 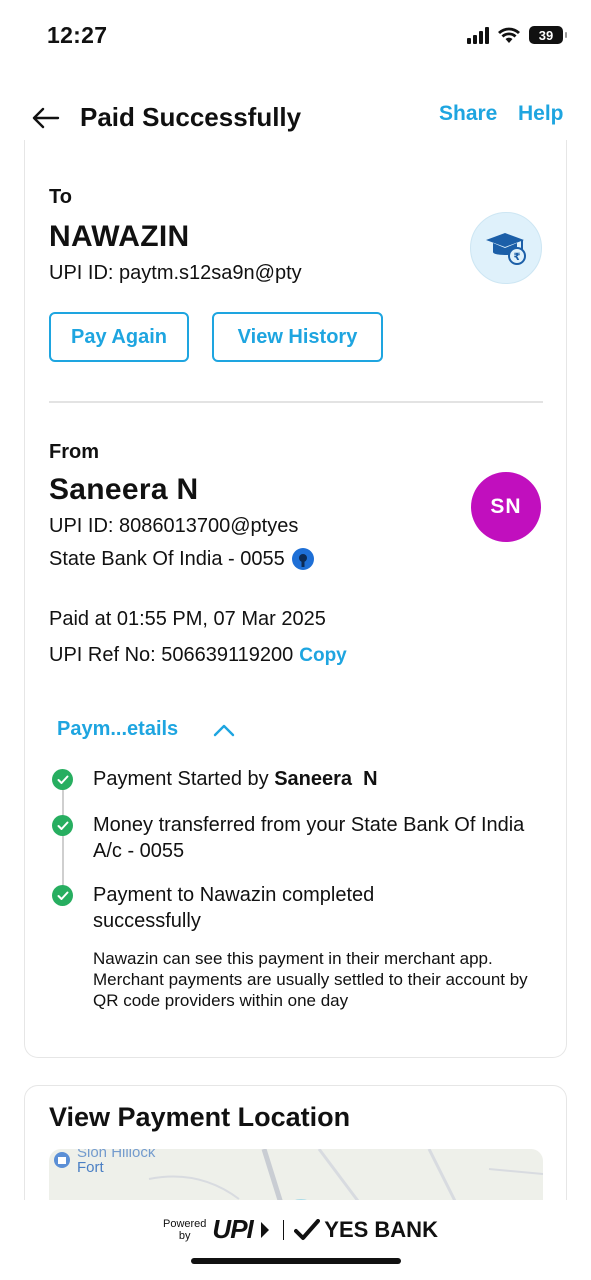 What do you see at coordinates (264, 1229) in the screenshot?
I see `upi-arrow-logo-icon` at bounding box center [264, 1229].